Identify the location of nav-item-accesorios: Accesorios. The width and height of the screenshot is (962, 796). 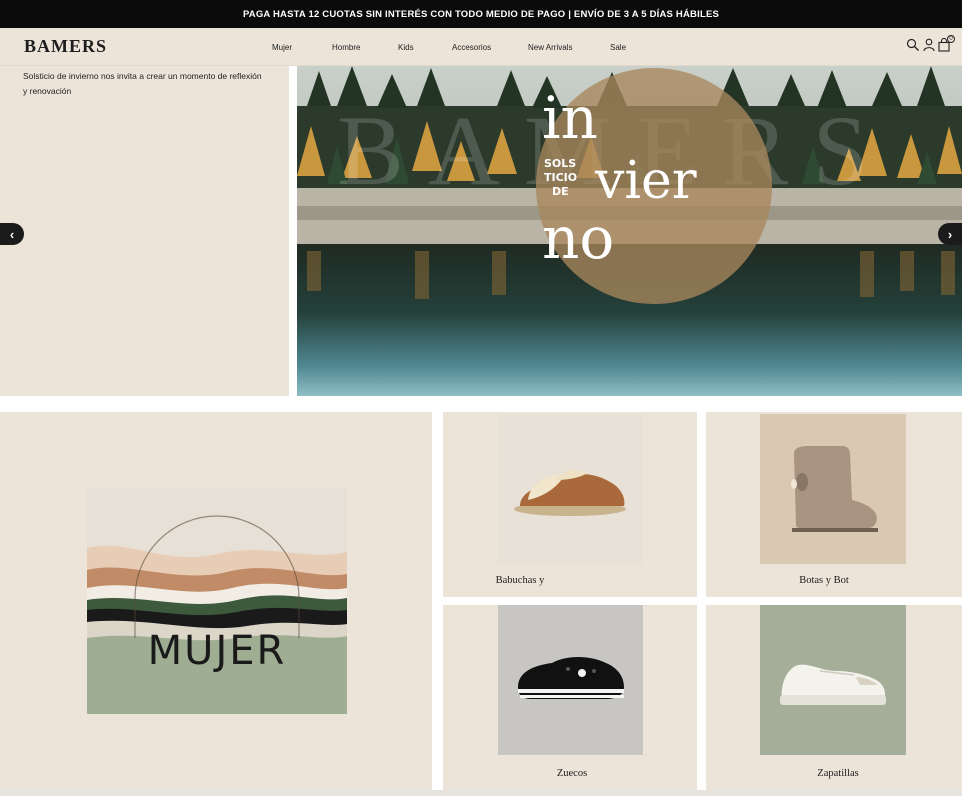
(471, 47).